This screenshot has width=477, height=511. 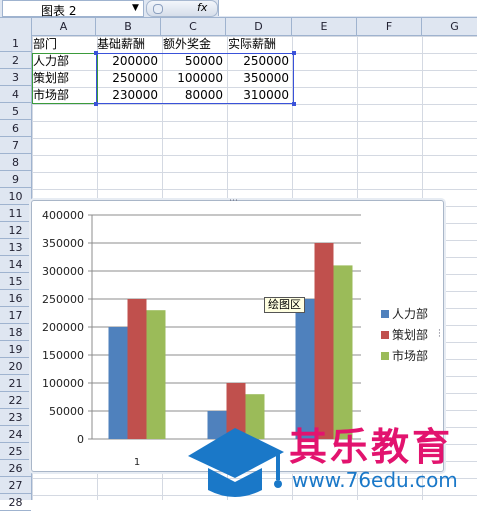 What do you see at coordinates (234, 201) in the screenshot?
I see `resize-handle: ⋯` at bounding box center [234, 201].